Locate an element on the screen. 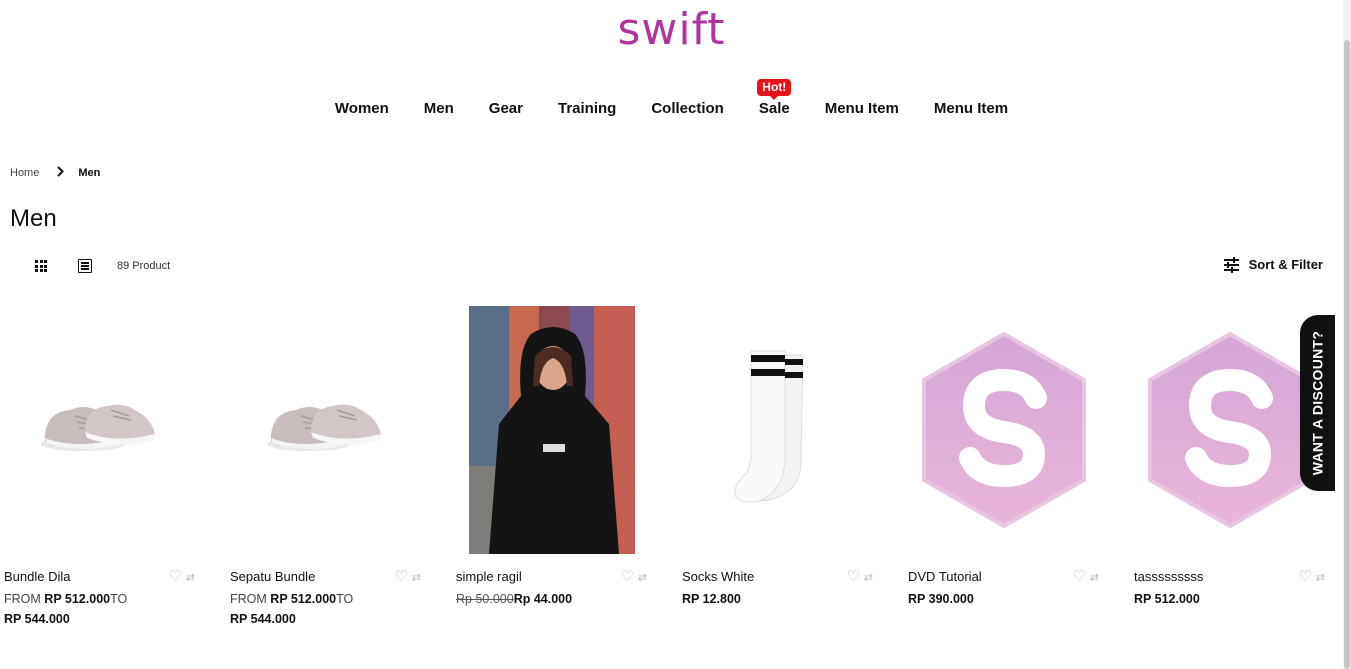  nav-item-sale: Hot! Sale is located at coordinates (774, 99).